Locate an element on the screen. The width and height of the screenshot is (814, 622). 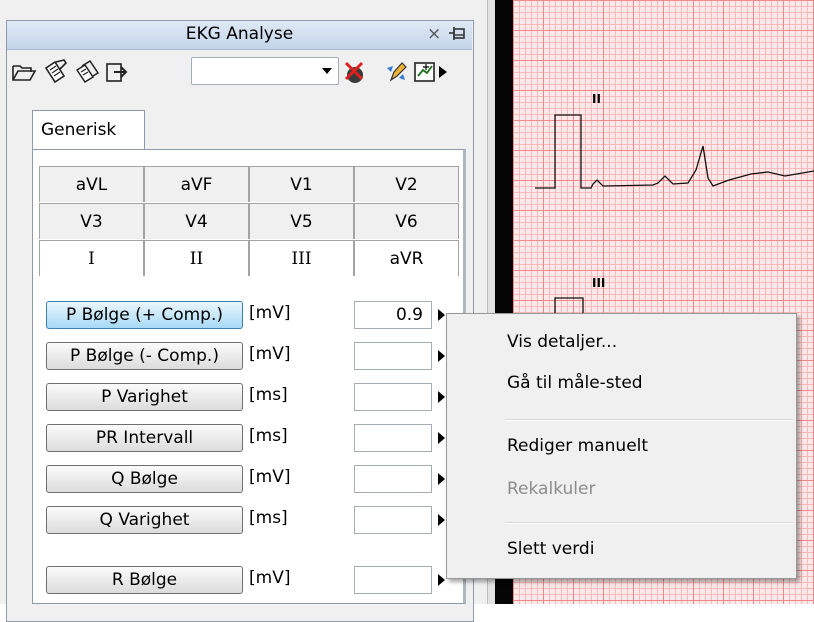
menu-item-goto-measure-site: Gå til måle-sted is located at coordinates (575, 383).